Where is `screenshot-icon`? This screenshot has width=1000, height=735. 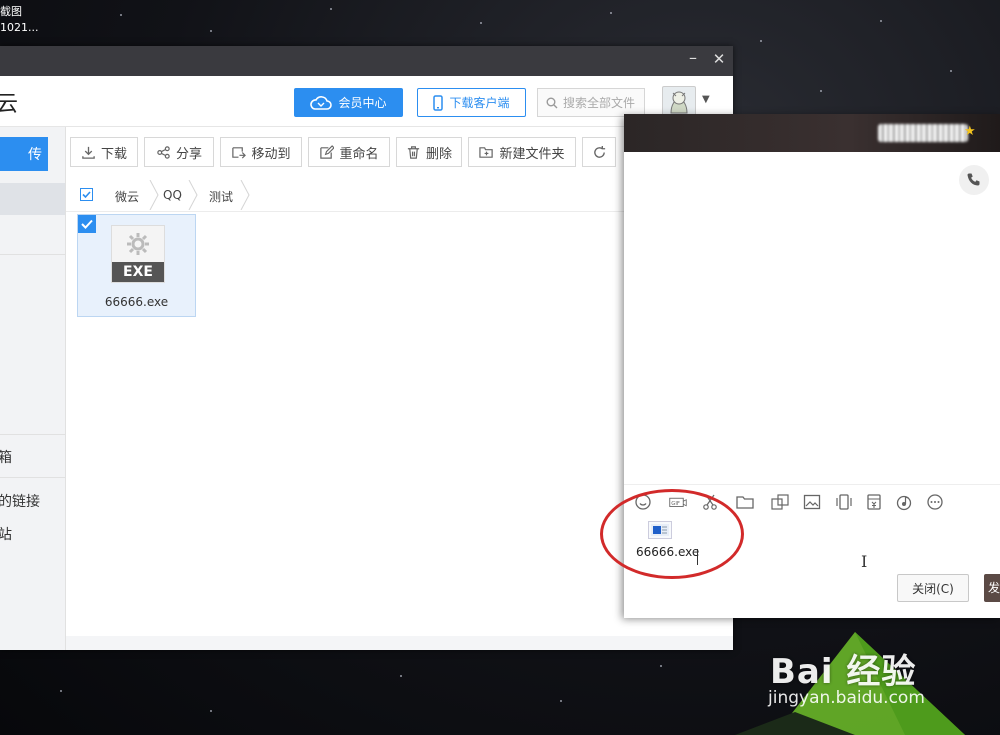 screenshot-icon is located at coordinates (780, 502).